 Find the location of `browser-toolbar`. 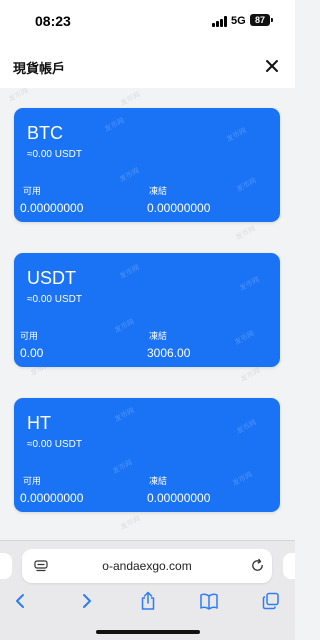

browser-toolbar is located at coordinates (147, 602).